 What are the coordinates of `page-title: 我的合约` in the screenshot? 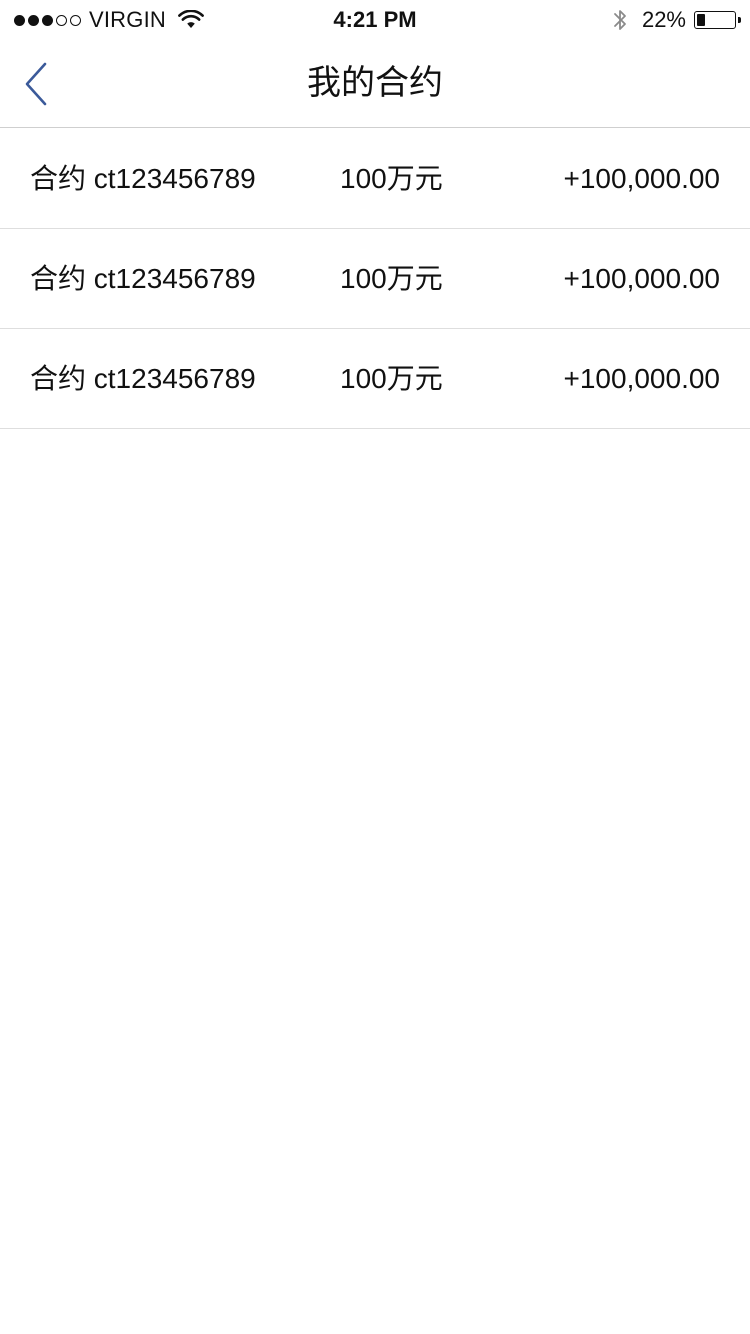 It's located at (375, 83).